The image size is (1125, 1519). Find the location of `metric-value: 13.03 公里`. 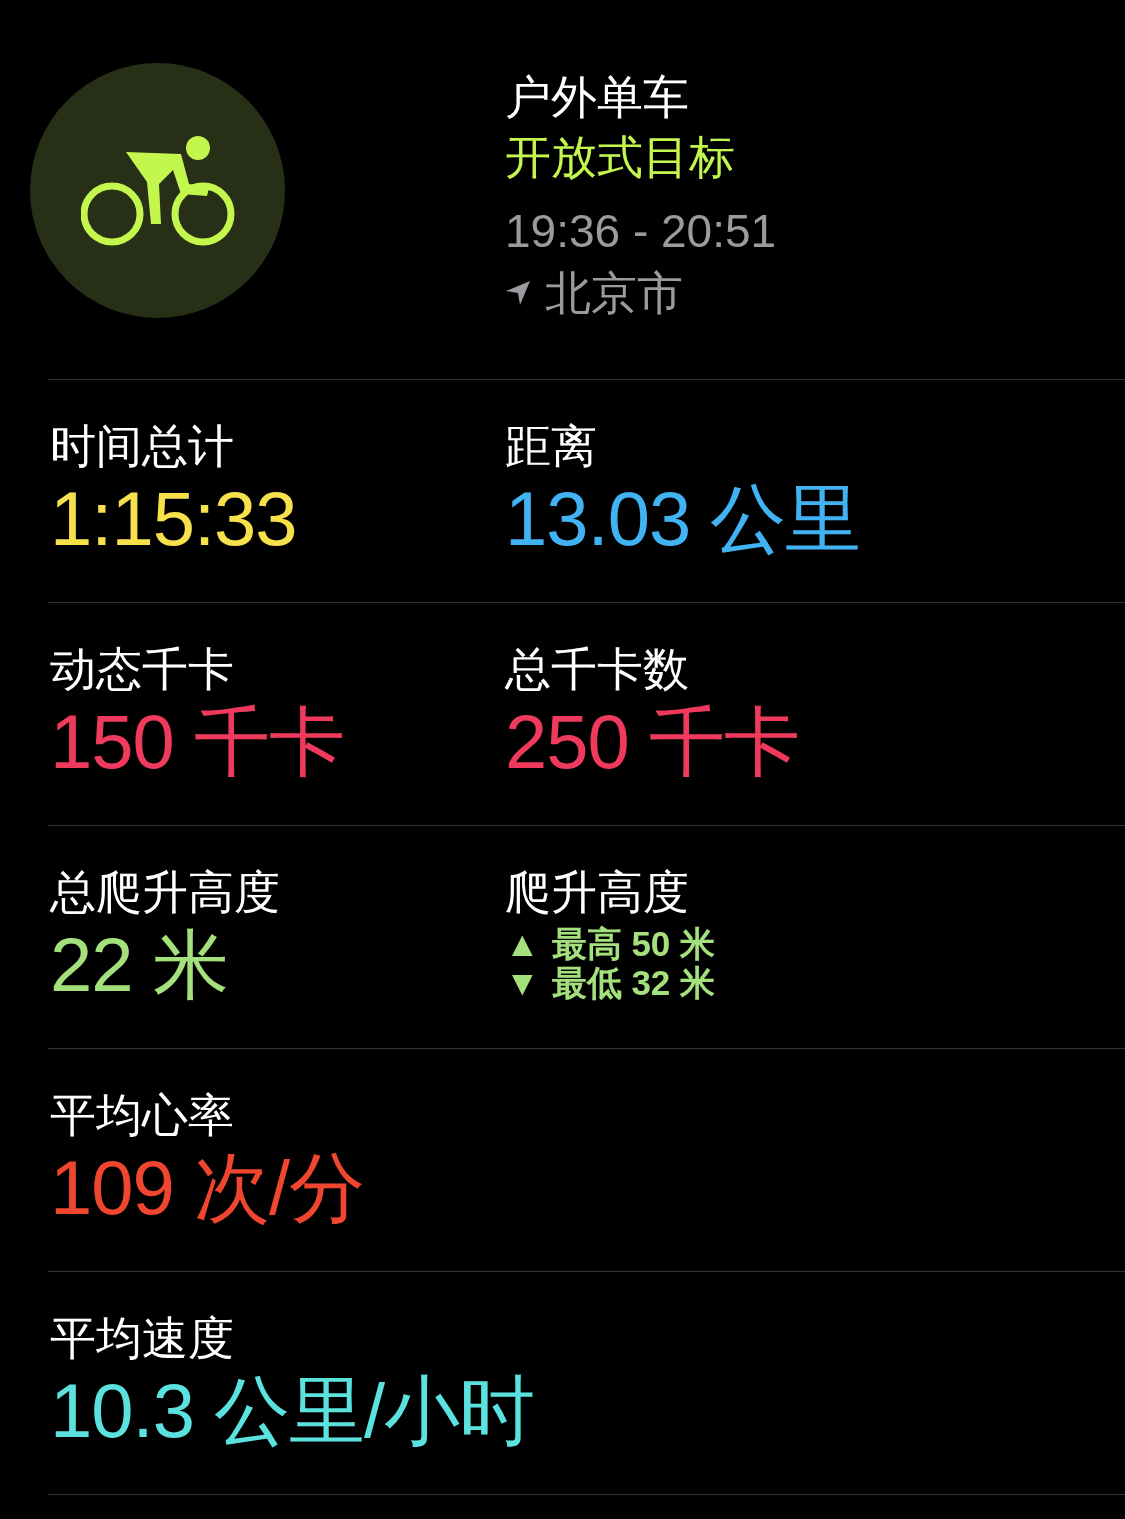

metric-value: 13.03 公里 is located at coordinates (683, 519).